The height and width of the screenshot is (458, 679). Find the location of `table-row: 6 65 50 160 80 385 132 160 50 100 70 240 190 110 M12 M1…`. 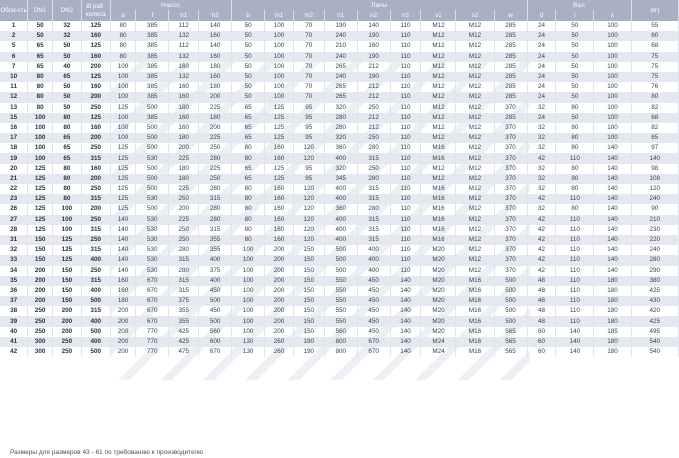

table-row: 6 65 50 160 80 385 132 160 50 100 70 240 190 110 M12 M1… is located at coordinates (339, 56).